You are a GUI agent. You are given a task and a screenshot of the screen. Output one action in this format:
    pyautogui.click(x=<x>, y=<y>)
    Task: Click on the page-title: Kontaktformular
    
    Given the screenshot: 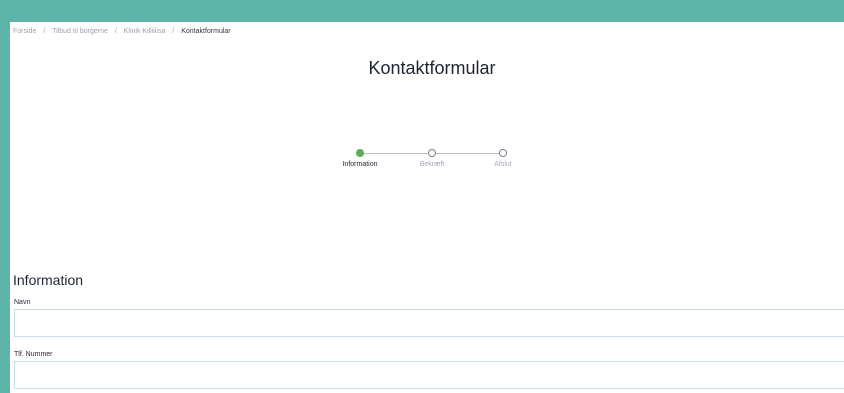 What is the action you would take?
    pyautogui.click(x=432, y=68)
    